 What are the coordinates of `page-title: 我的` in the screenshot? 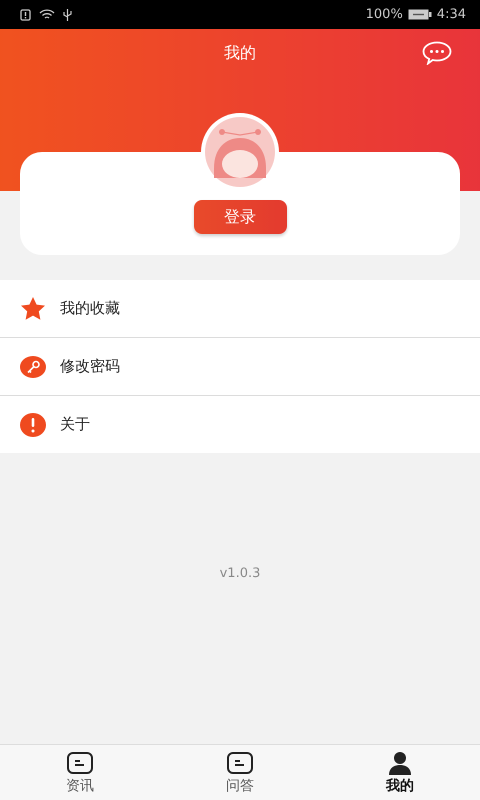 It's located at (240, 53).